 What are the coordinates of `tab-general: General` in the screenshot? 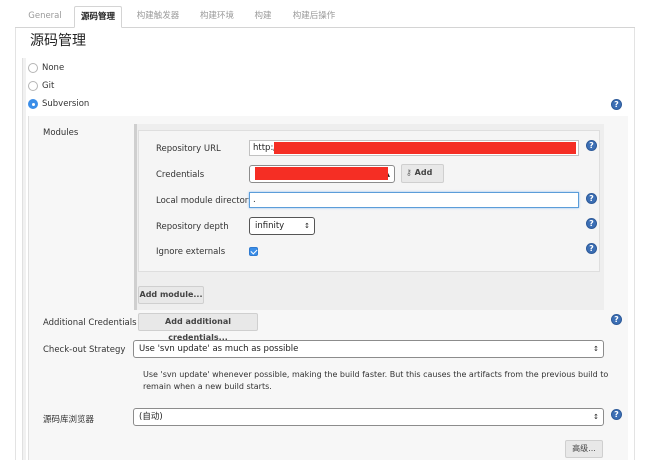 It's located at (45, 17).